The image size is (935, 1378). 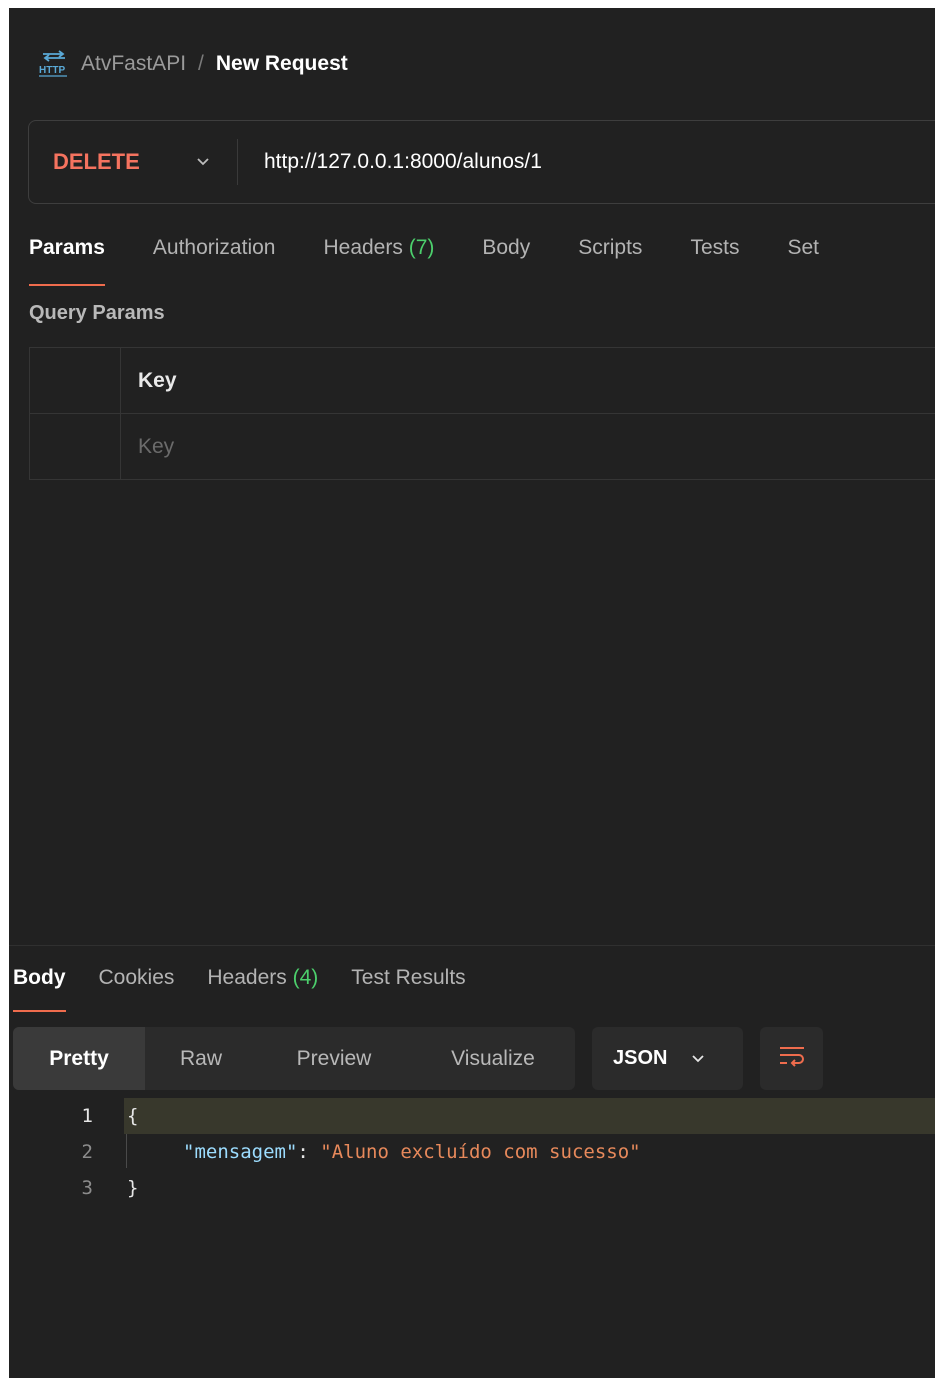 I want to click on line-number: 2, so click(x=87, y=1152).